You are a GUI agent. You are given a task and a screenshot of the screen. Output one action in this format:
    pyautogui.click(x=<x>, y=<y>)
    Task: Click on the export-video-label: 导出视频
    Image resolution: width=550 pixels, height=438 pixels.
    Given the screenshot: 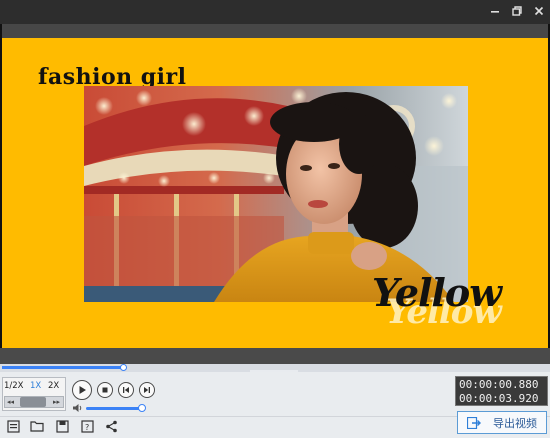 What is the action you would take?
    pyautogui.click(x=515, y=423)
    